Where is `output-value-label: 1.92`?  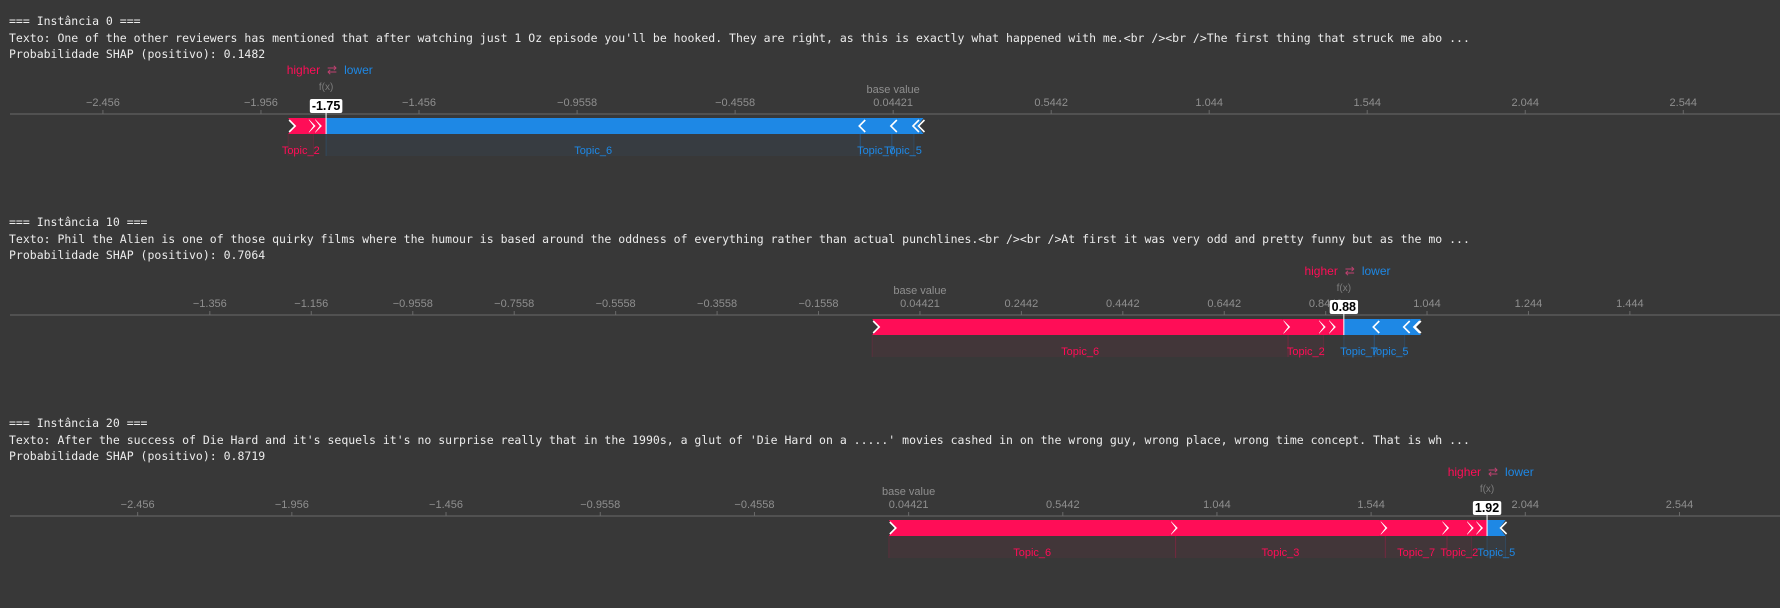
output-value-label: 1.92 is located at coordinates (1487, 508).